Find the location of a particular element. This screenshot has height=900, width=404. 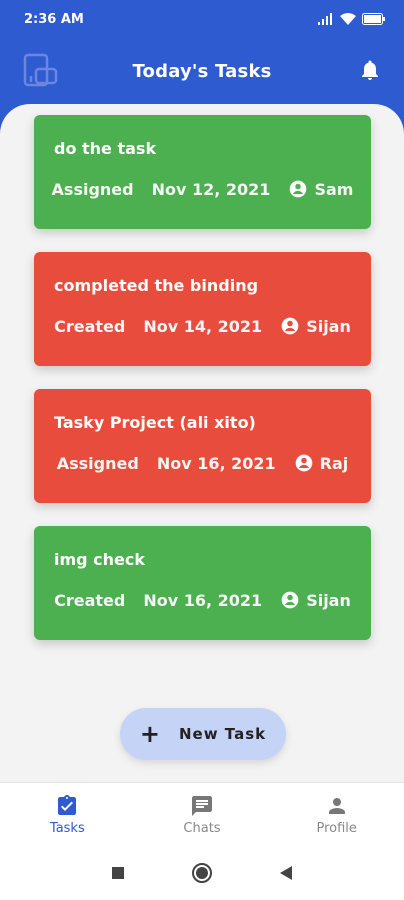

task-card: do the task Assigned Nov 12, 2021 Sam is located at coordinates (202, 172).